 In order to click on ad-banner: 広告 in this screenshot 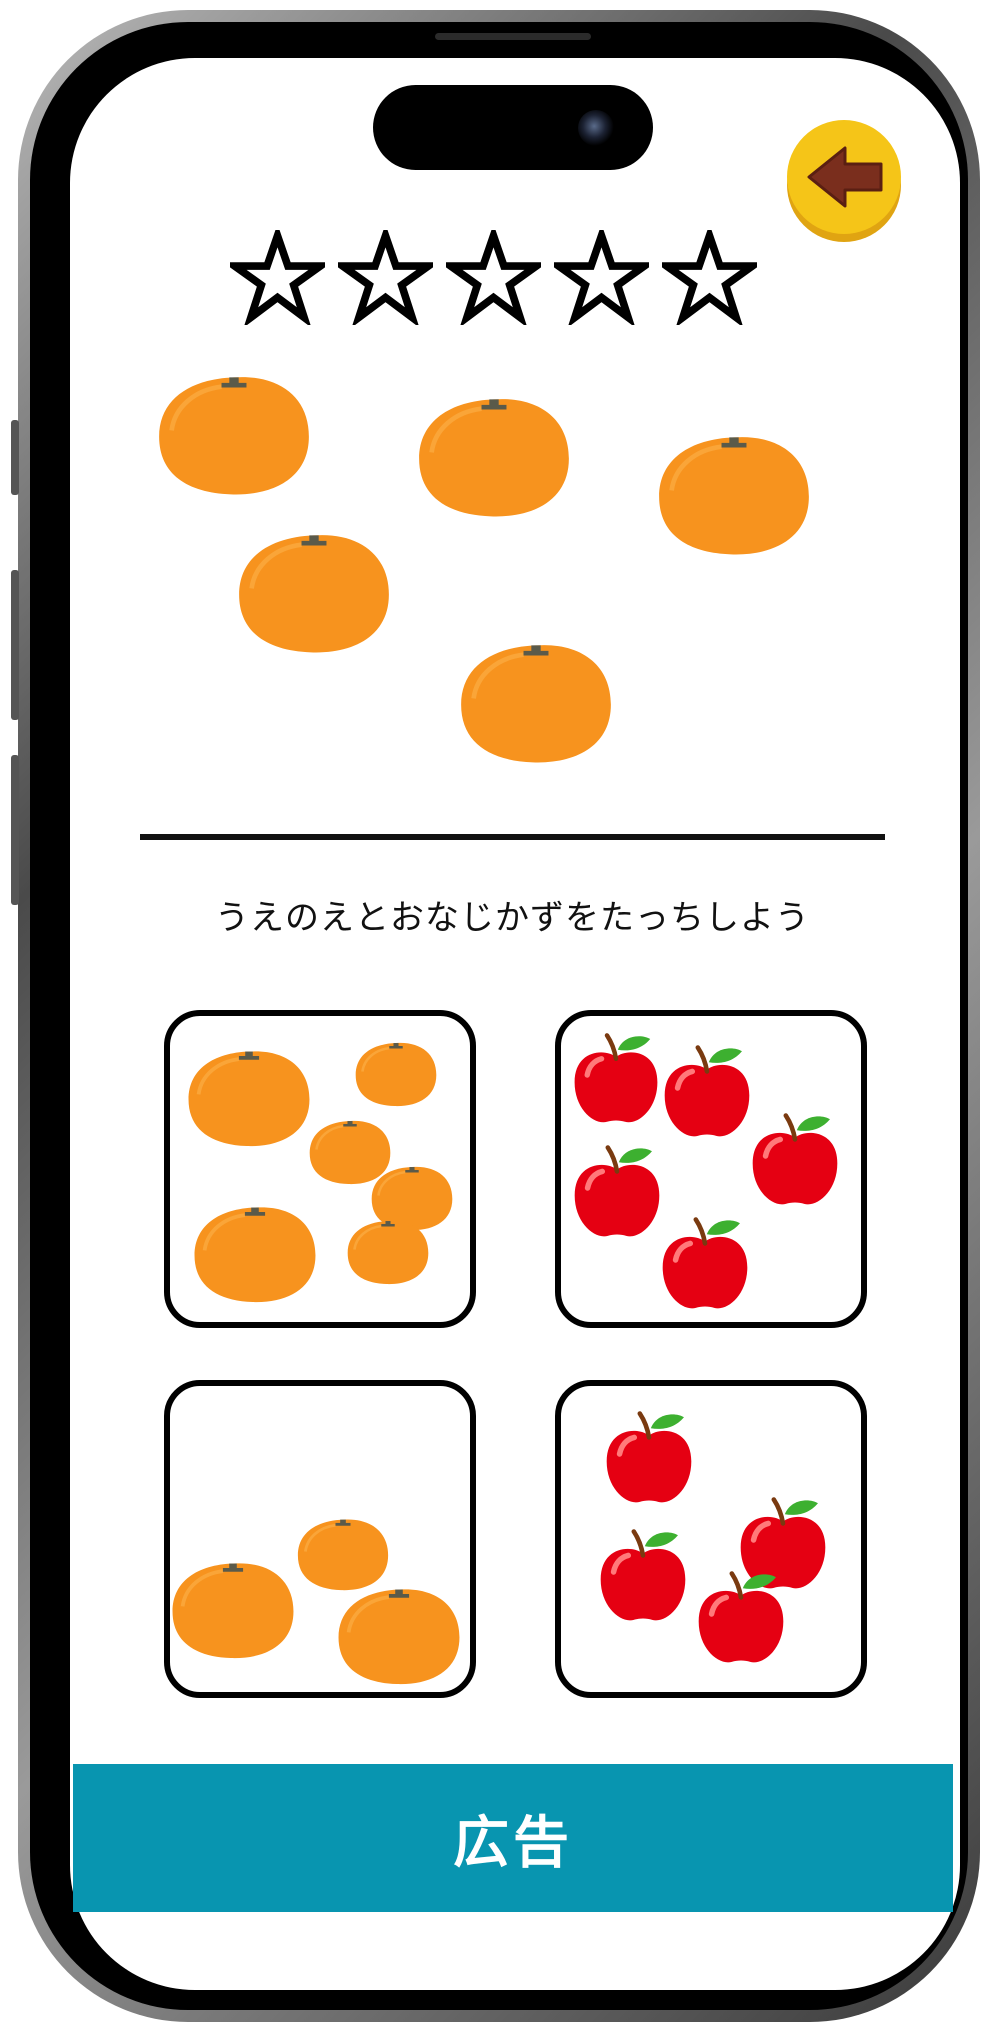, I will do `click(513, 1838)`.